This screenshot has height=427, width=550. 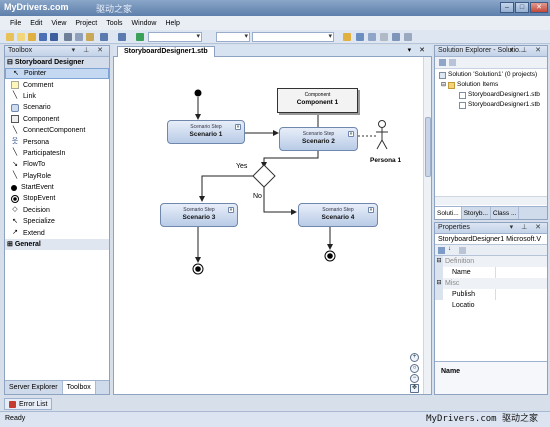 What do you see at coordinates (43, 37) in the screenshot?
I see `save-icon` at bounding box center [43, 37].